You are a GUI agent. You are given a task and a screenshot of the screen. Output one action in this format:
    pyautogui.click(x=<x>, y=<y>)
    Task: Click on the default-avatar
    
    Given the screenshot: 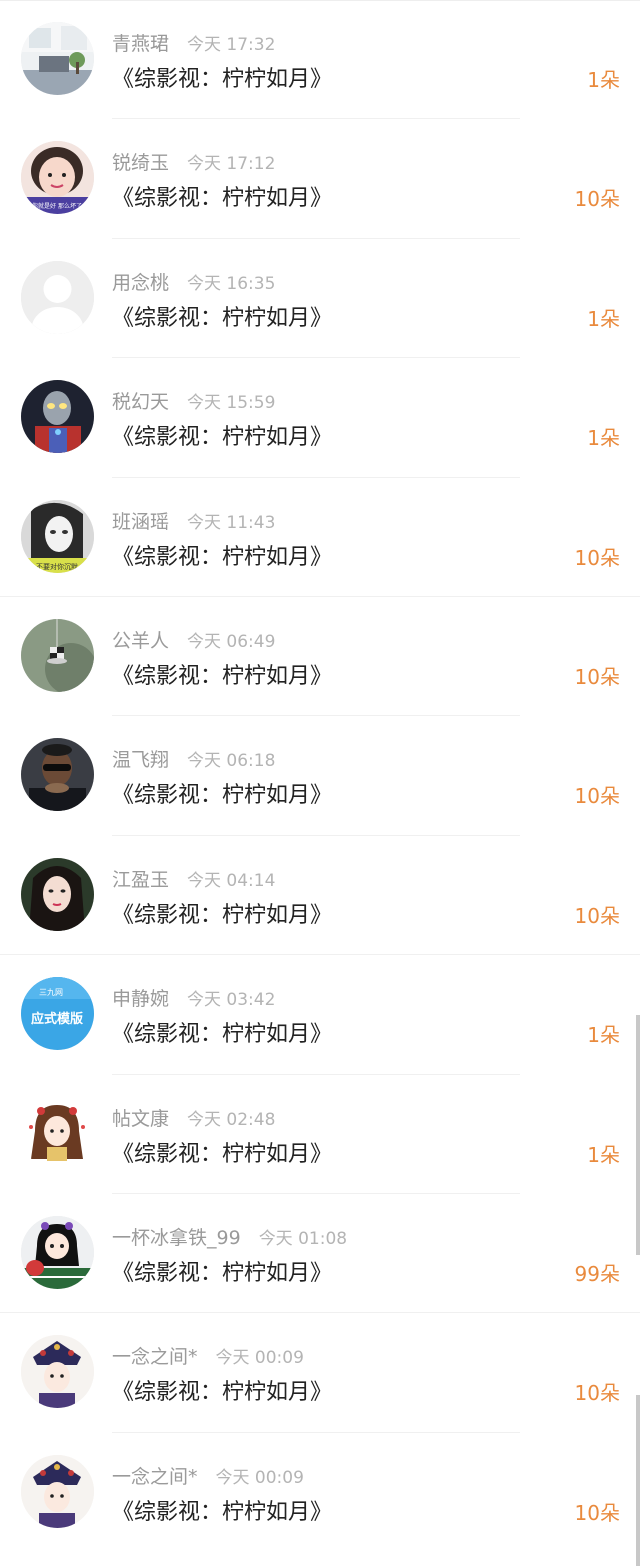 What is the action you would take?
    pyautogui.click(x=57, y=297)
    